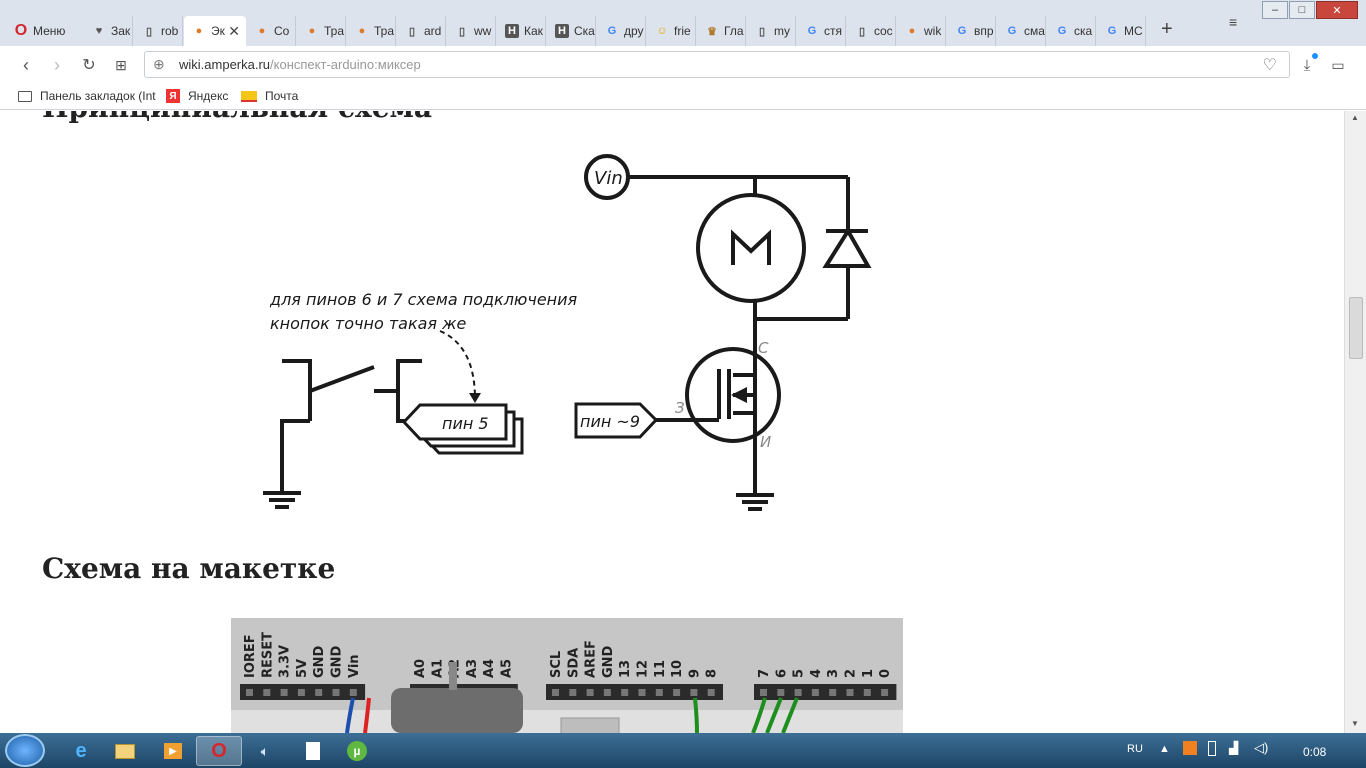 Image resolution: width=1366 pixels, height=768 pixels. Describe the element at coordinates (1135, 749) in the screenshot. I see `language-indicator: RU` at that location.